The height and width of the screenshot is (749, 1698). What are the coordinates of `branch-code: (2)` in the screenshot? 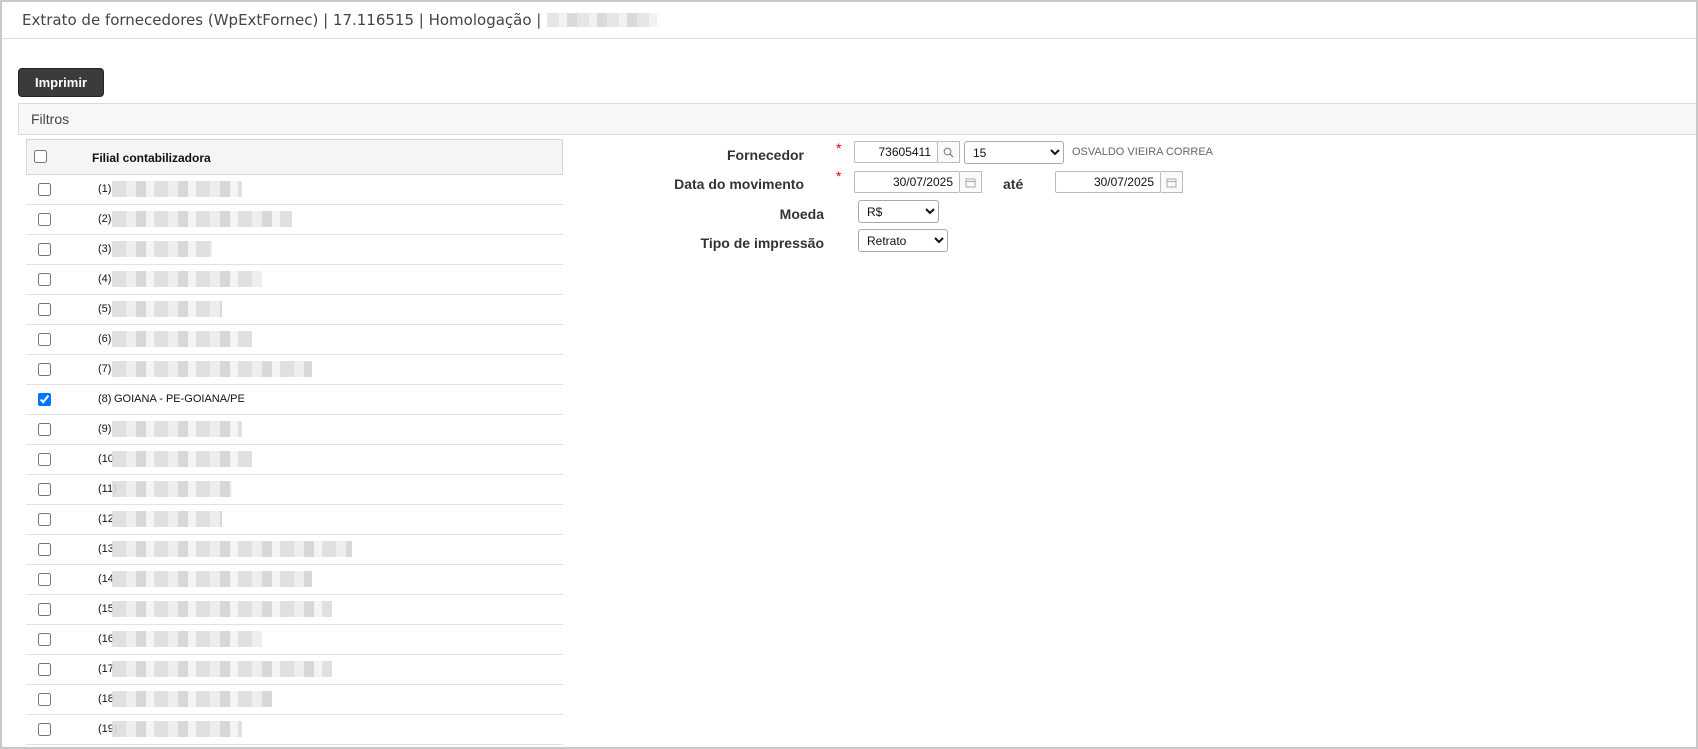 It's located at (105, 219).